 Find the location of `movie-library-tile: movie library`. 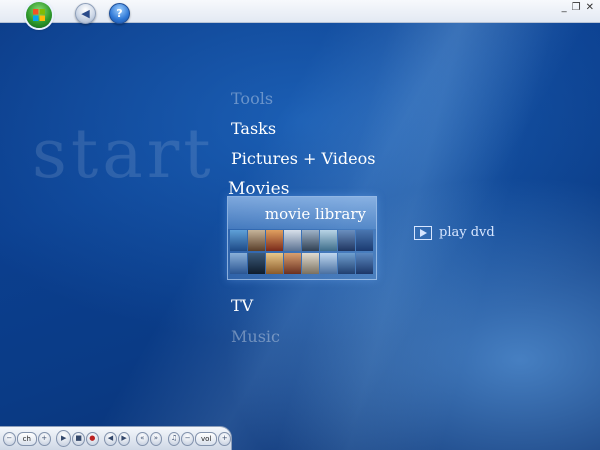

movie-library-tile: movie library is located at coordinates (302, 238).